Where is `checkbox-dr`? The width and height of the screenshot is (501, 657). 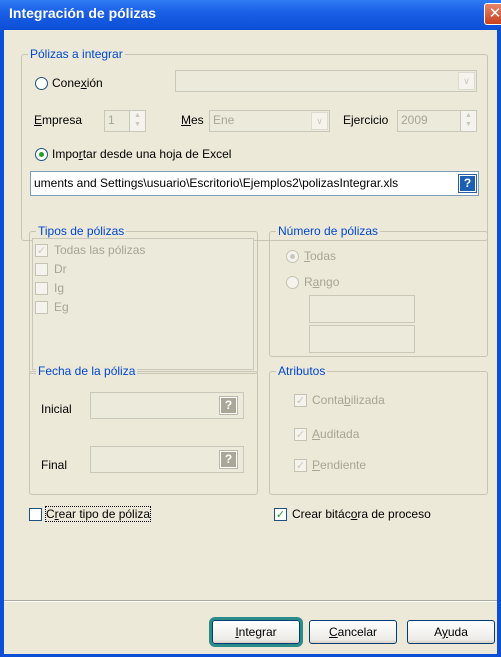 checkbox-dr is located at coordinates (41, 269).